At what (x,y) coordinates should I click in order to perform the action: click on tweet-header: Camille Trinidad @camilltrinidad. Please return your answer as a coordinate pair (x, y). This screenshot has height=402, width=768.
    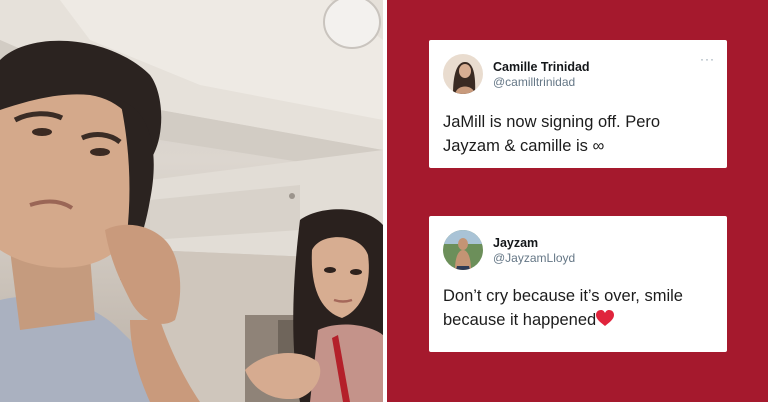
    Looking at the image, I should click on (578, 74).